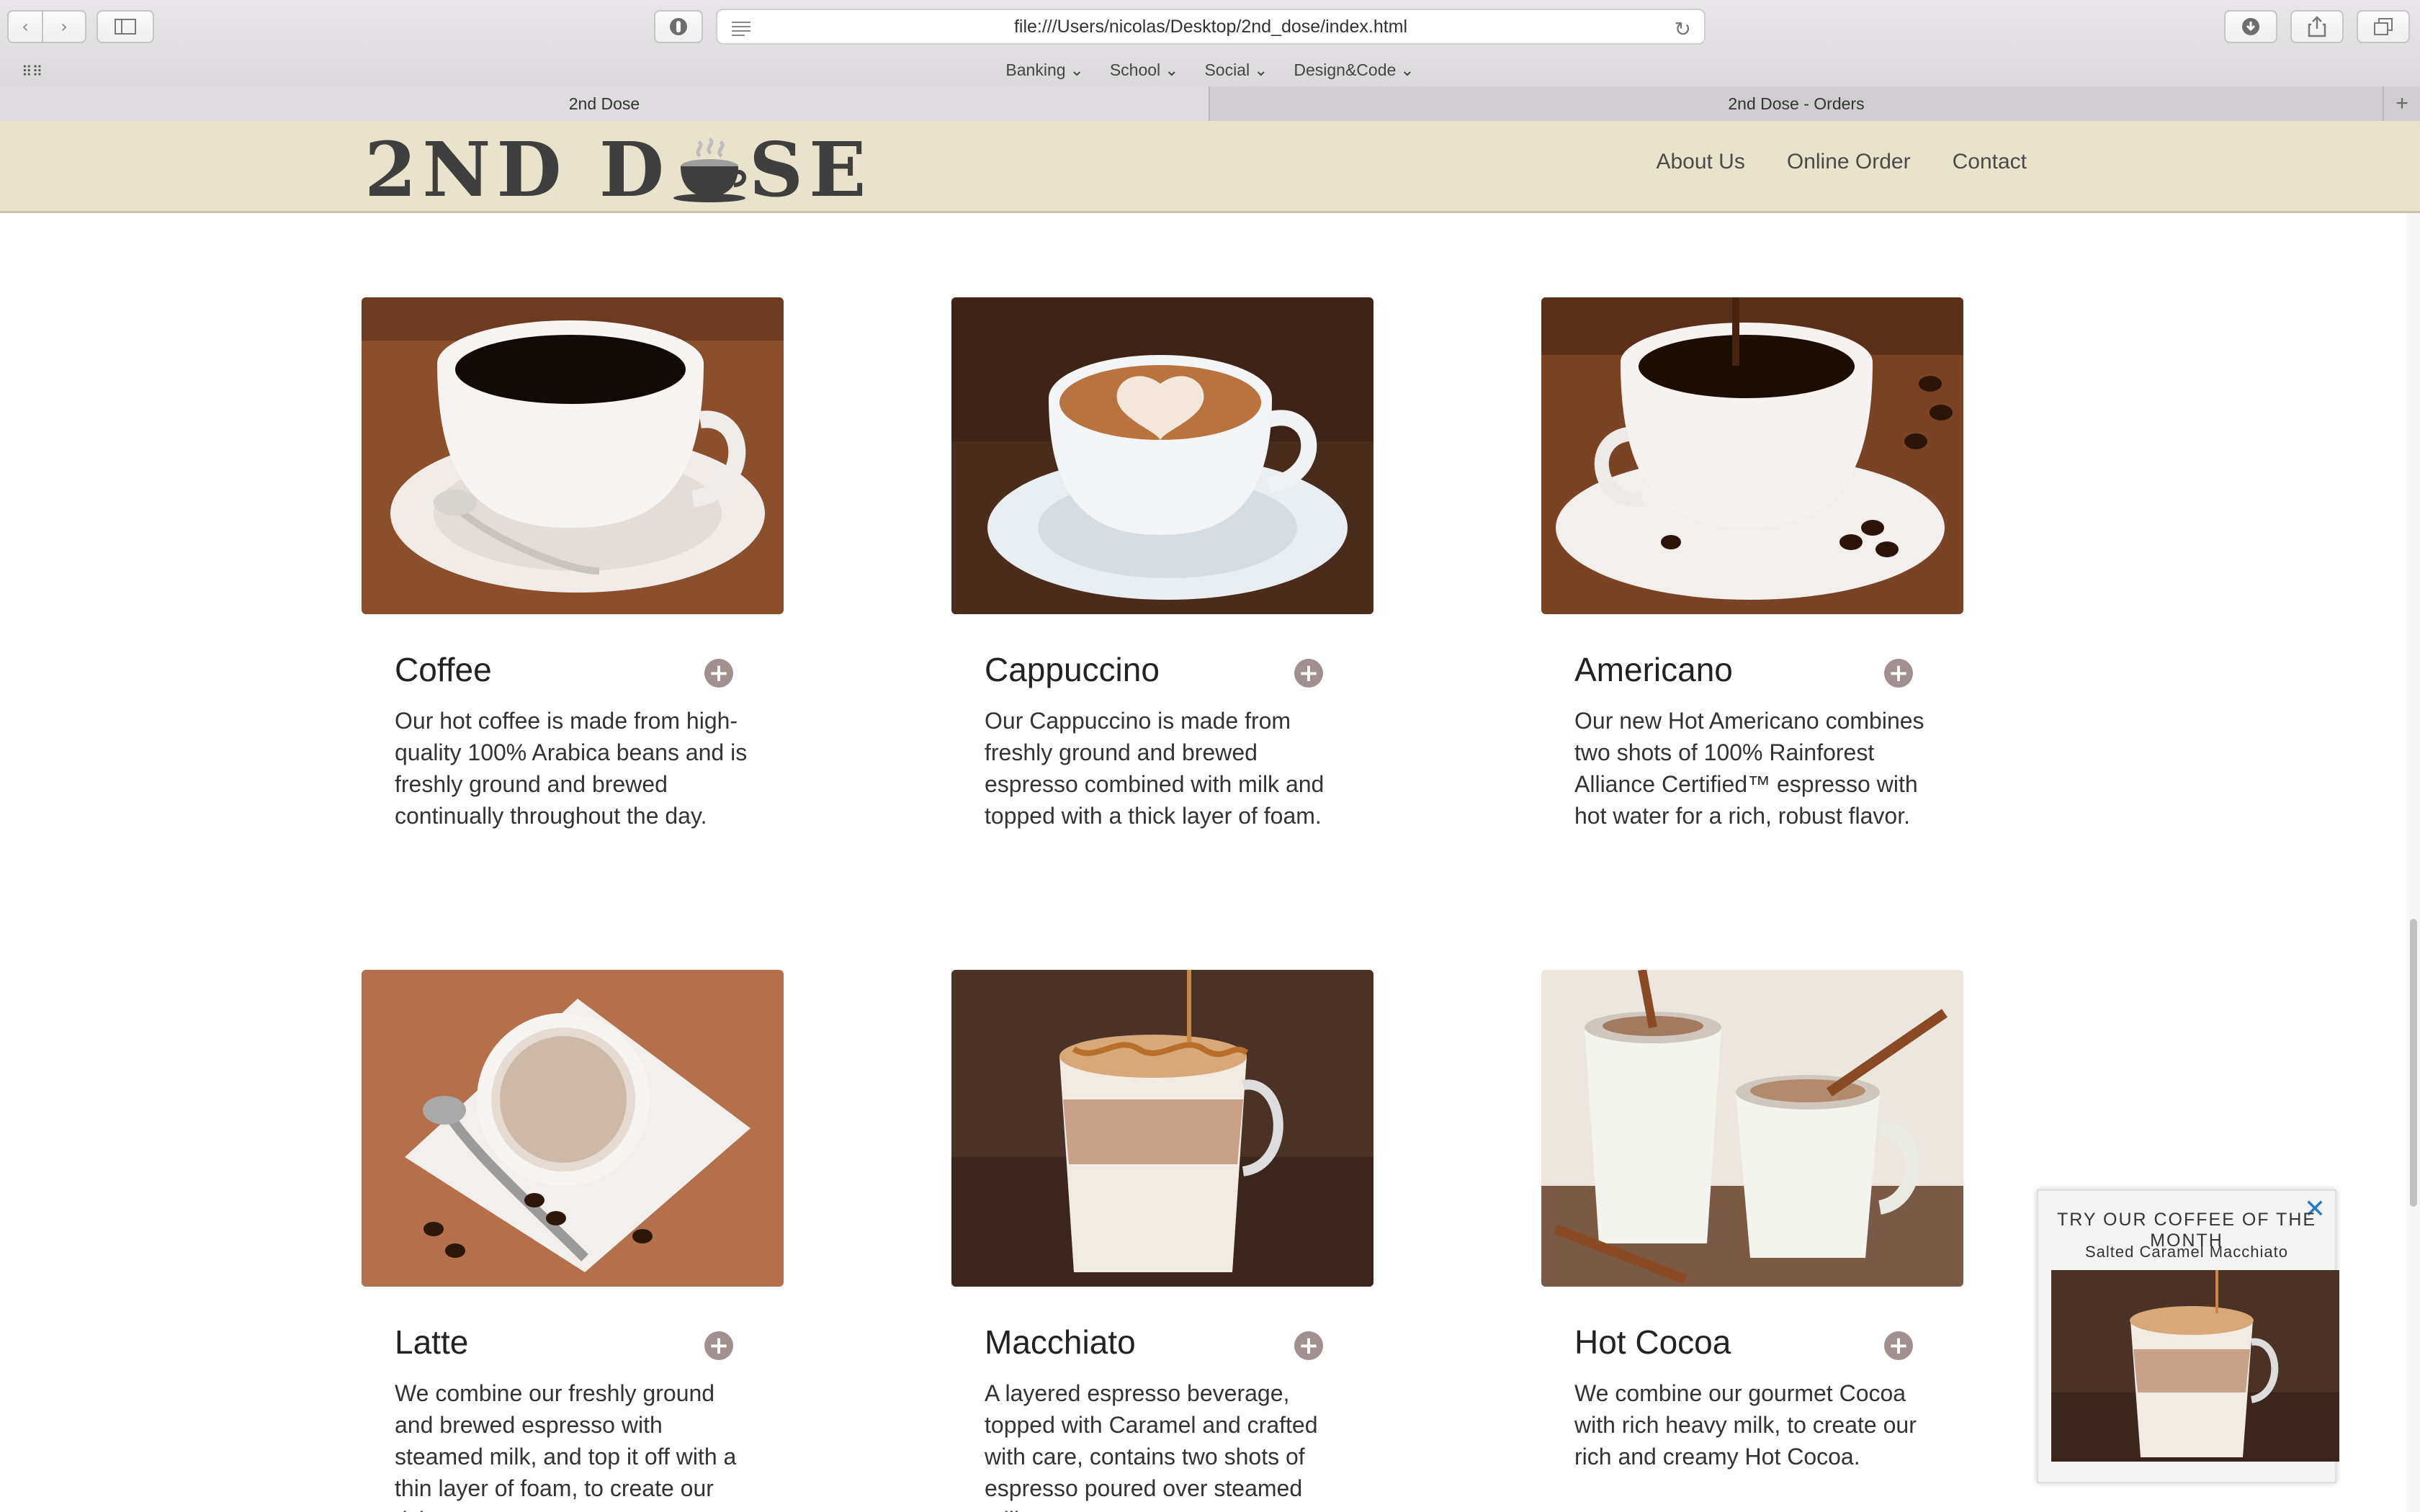  I want to click on favorites-bar: ⠿⠿ Banking ⌄ School ⌄ Social ⌄ Design&Code ⌄, so click(1210, 70).